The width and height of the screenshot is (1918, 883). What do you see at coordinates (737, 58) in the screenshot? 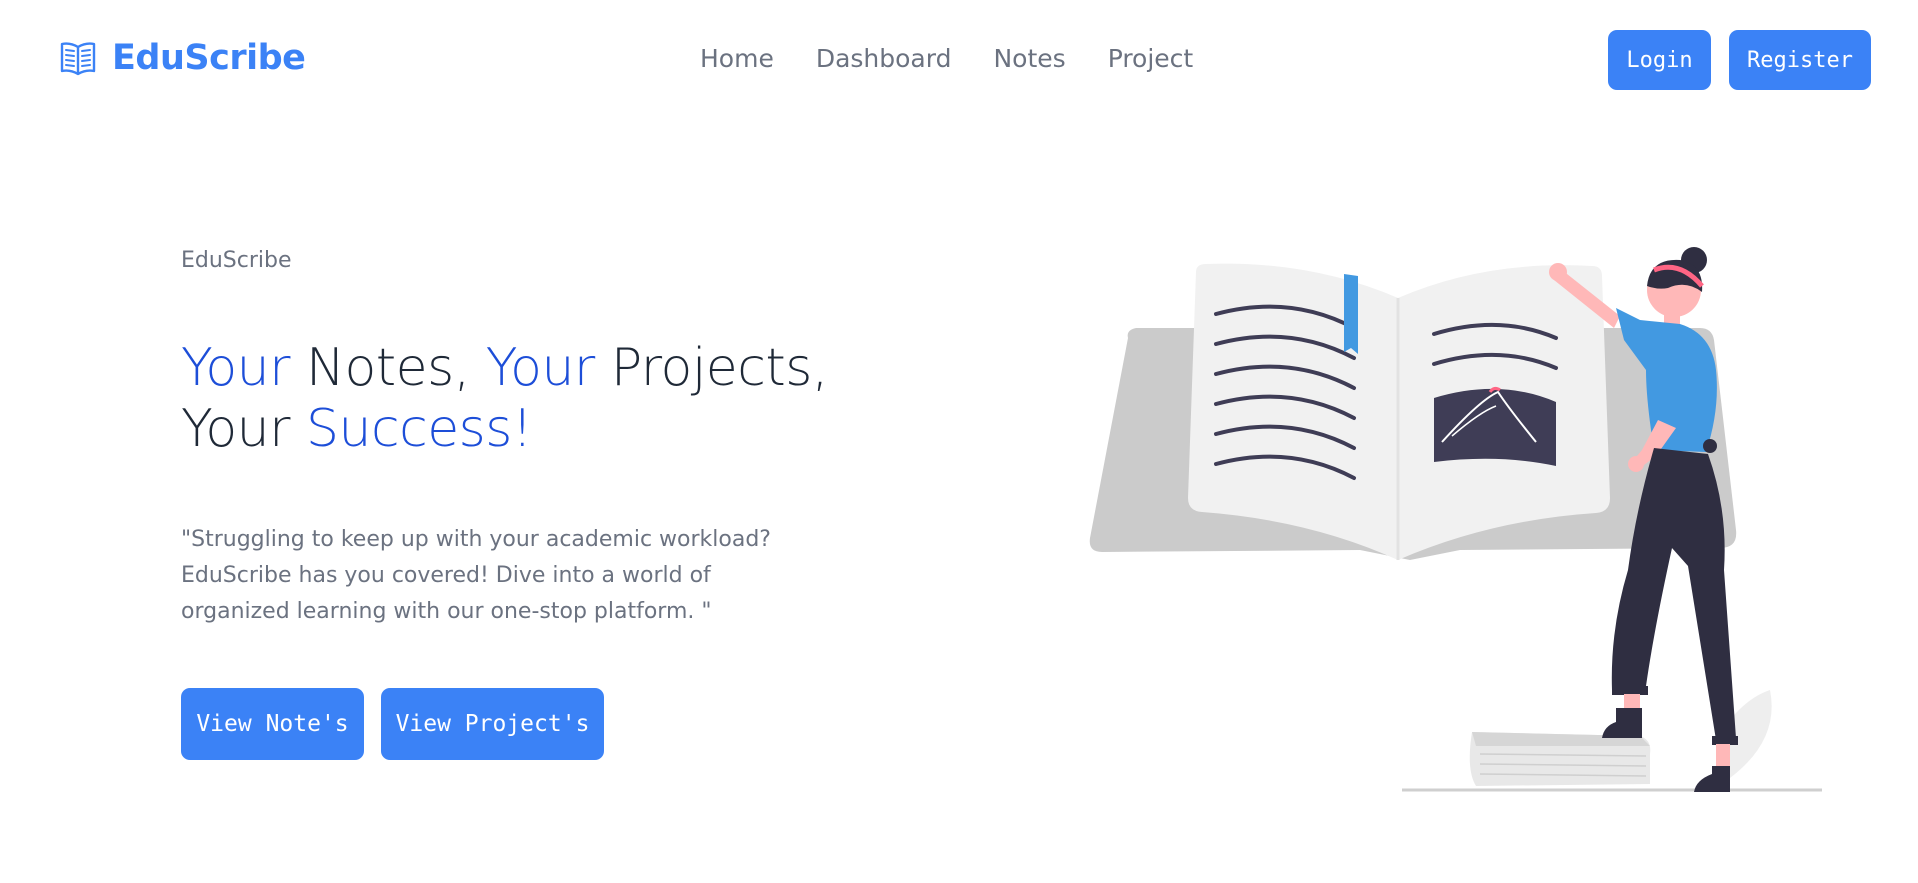
I see `nav-home: Home` at bounding box center [737, 58].